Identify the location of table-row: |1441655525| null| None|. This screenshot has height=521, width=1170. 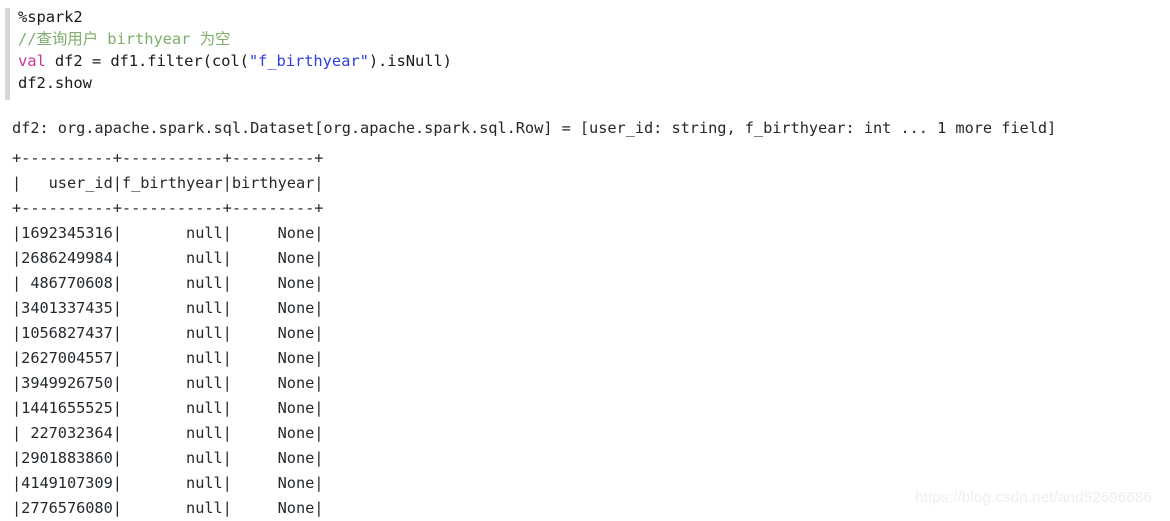
(168, 408).